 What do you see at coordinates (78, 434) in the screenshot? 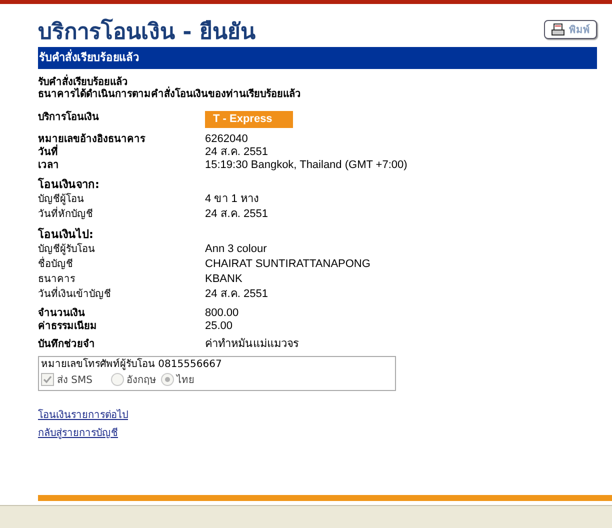
I see `navigation-link: กลับสู่รายการบัญชี` at bounding box center [78, 434].